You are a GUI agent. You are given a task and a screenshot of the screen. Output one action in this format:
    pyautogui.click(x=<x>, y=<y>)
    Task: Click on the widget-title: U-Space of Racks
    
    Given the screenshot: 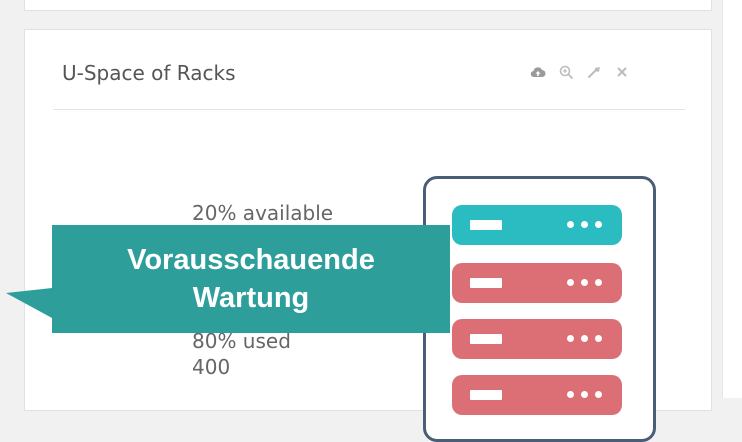 What is the action you would take?
    pyautogui.click(x=149, y=73)
    